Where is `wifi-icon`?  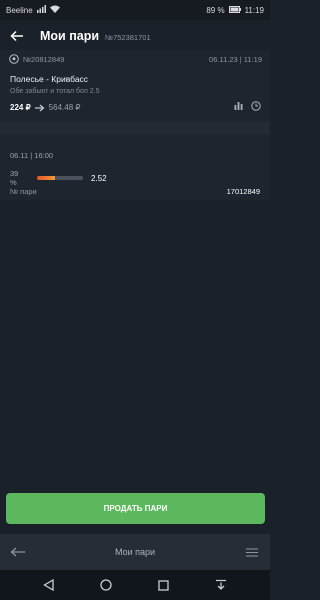 wifi-icon is located at coordinates (54, 10).